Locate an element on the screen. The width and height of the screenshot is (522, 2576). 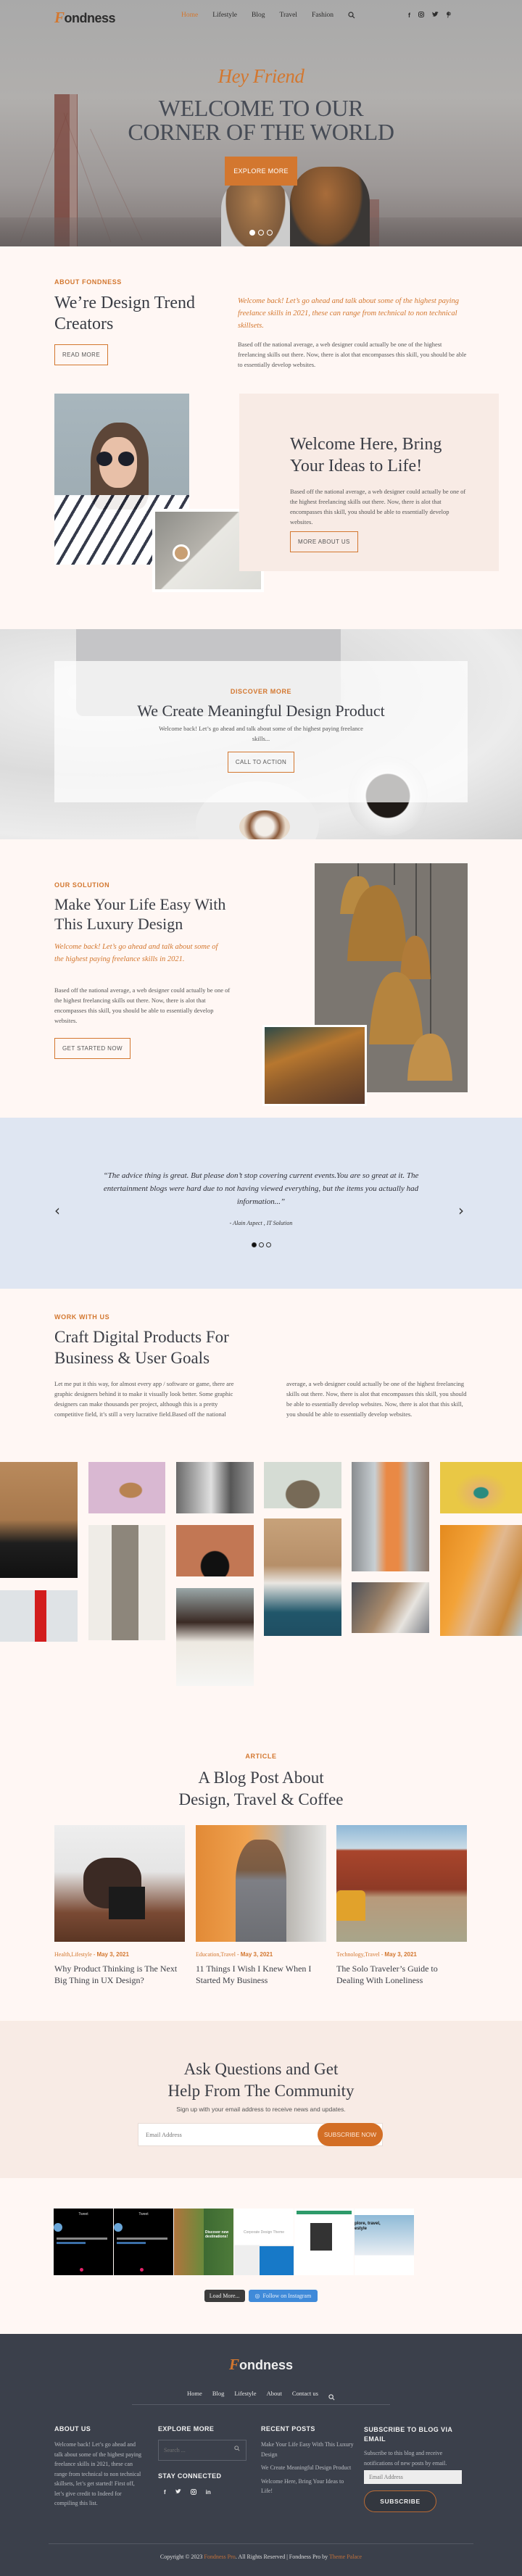
gallery-image-woman-trench is located at coordinates (127, 1582).